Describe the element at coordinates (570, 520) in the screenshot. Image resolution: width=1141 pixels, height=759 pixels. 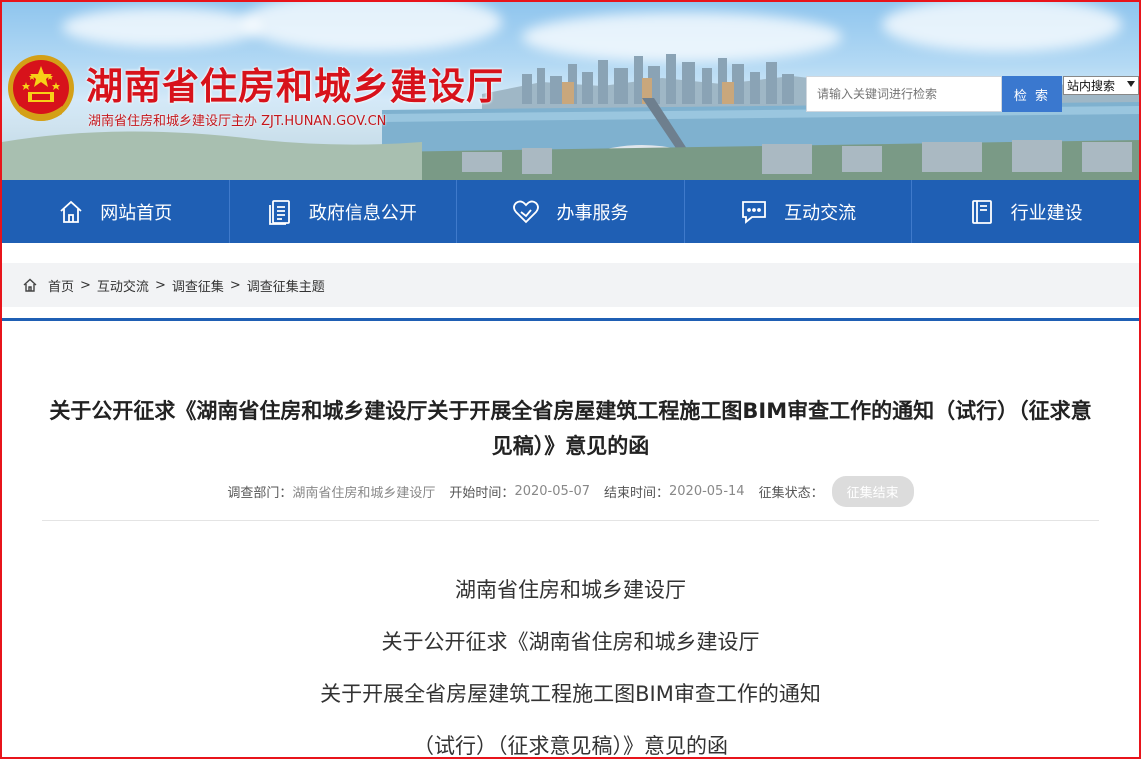
I see `content-divider` at that location.